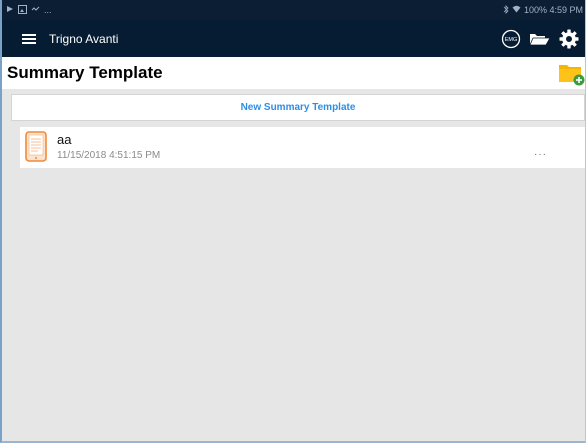 Image resolution: width=588 pixels, height=445 pixels. What do you see at coordinates (108, 147) in the screenshot?
I see `item-text: aa 11/15/2018 4:51:15 PM` at bounding box center [108, 147].